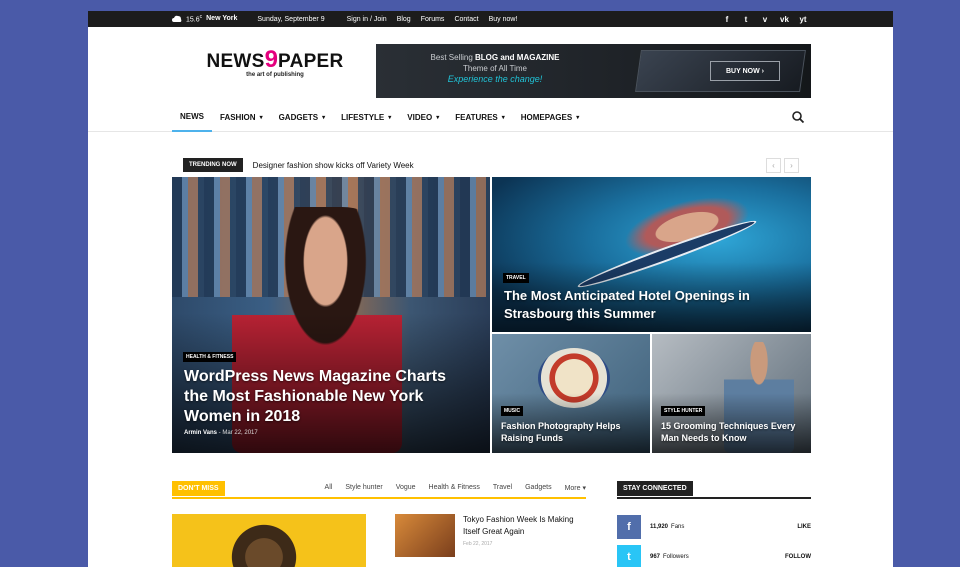 The width and height of the screenshot is (960, 567). I want to click on tab-all: All, so click(329, 488).